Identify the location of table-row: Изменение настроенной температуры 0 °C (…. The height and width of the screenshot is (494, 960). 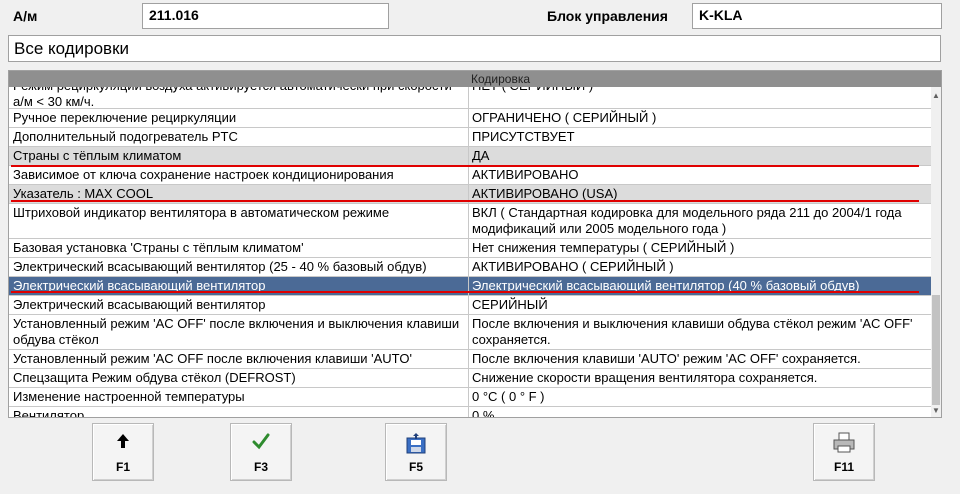
(471, 397).